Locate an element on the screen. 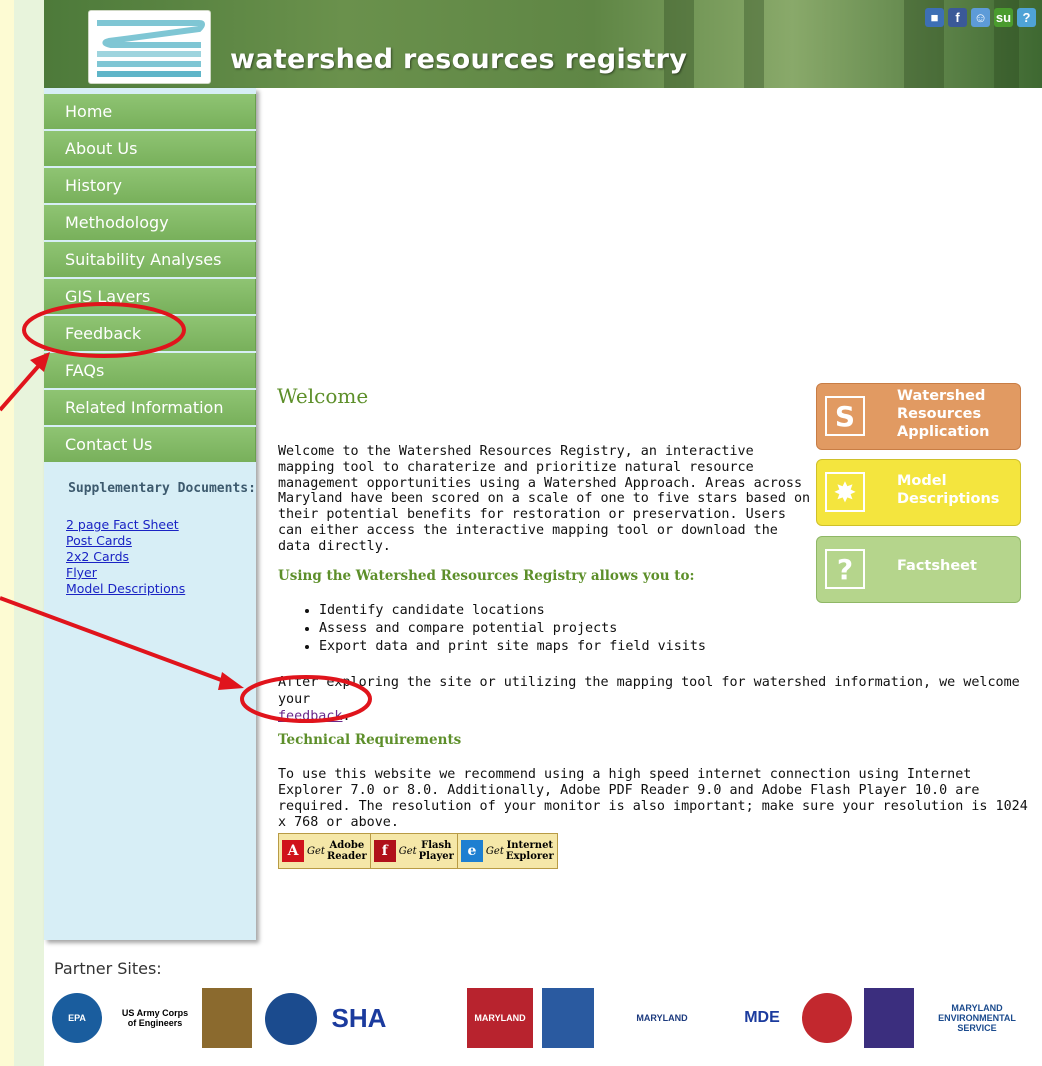  flash-icon: f is located at coordinates (384, 851).